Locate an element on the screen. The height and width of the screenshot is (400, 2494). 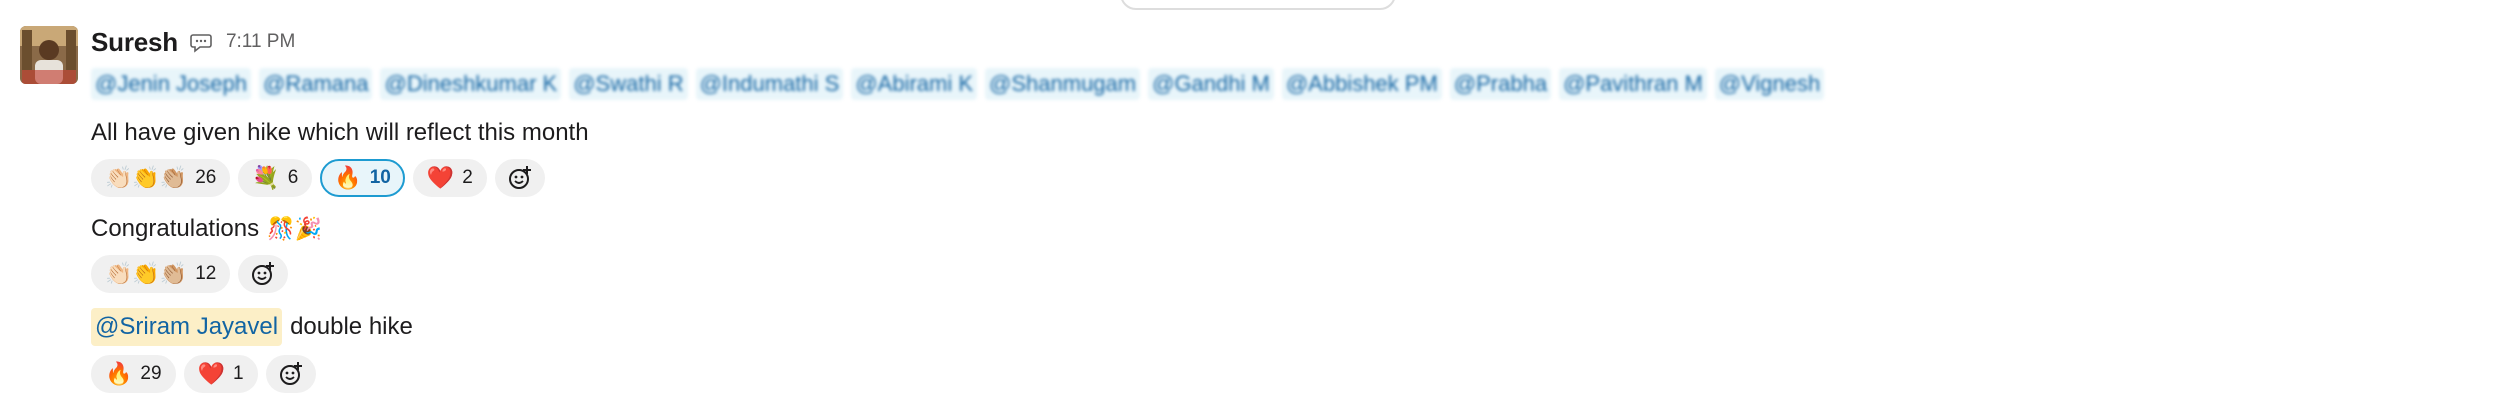
user-mention: @Dineshkumar K is located at coordinates (471, 84).